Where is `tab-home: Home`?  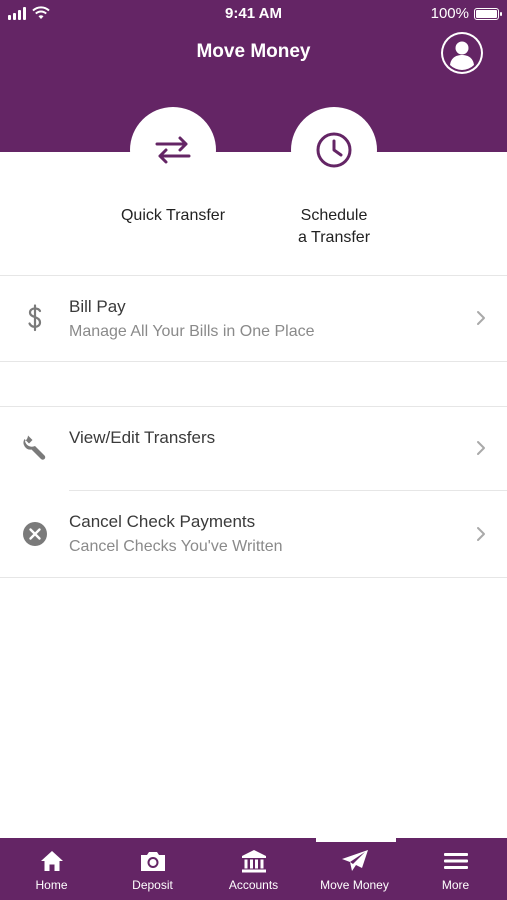 tab-home: Home is located at coordinates (51, 869).